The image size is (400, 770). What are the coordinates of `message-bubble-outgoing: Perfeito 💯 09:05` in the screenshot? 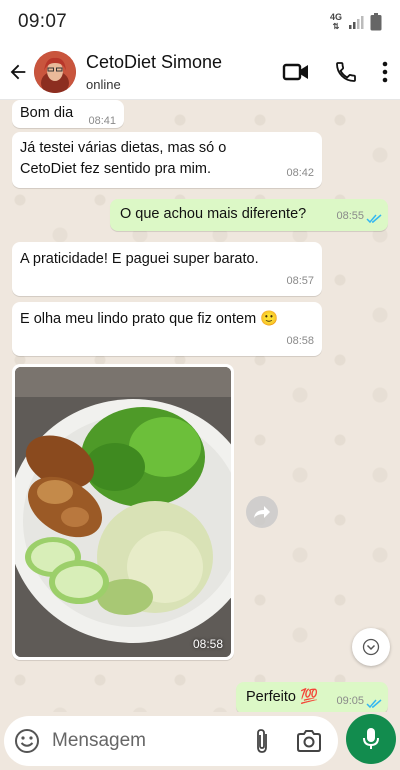 It's located at (312, 697).